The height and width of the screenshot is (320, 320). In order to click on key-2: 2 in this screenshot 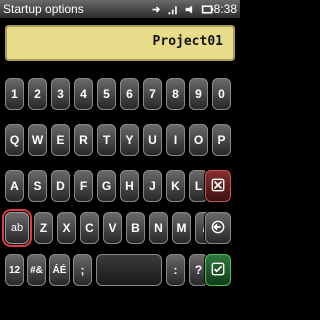, I will do `click(37, 94)`.